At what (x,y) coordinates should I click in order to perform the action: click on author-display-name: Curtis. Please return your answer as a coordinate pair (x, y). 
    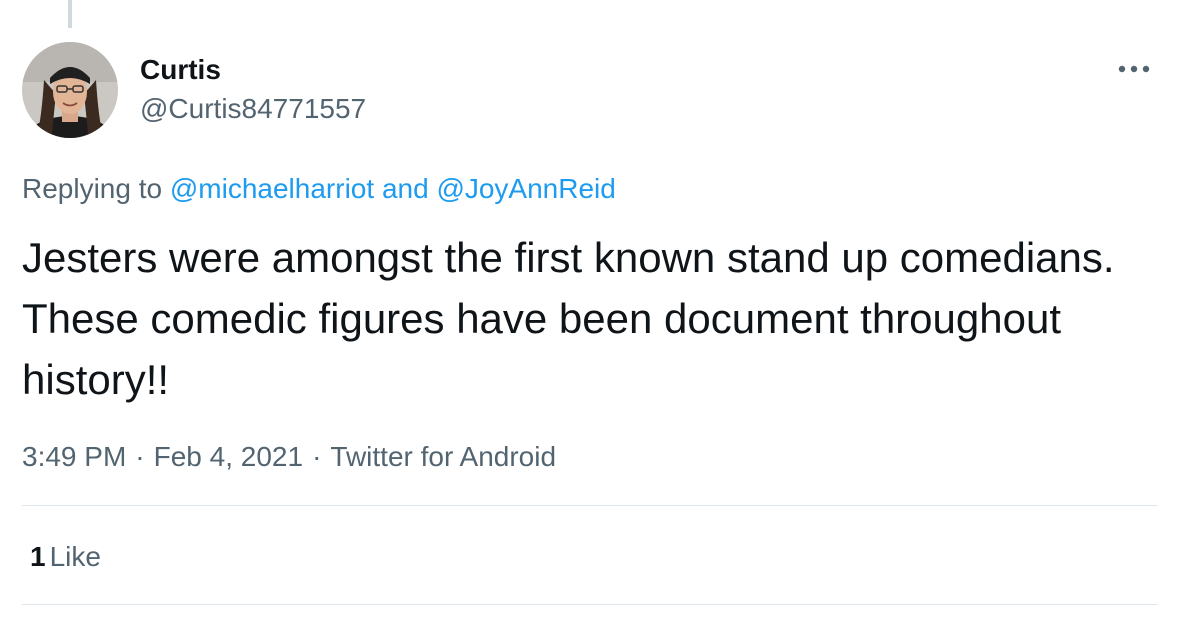
    Looking at the image, I should click on (180, 70).